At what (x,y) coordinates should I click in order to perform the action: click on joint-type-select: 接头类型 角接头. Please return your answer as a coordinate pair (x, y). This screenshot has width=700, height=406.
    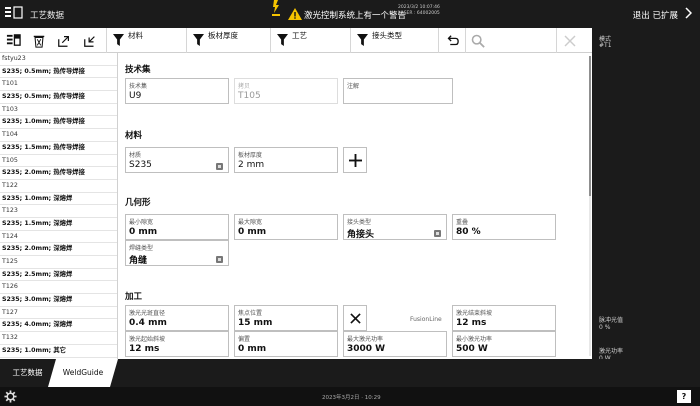
    Looking at the image, I should click on (395, 227).